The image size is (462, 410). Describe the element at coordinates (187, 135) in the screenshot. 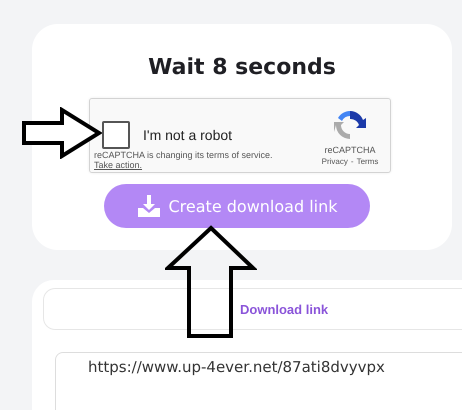

I see `checkbox-label: I'm not a robot` at that location.